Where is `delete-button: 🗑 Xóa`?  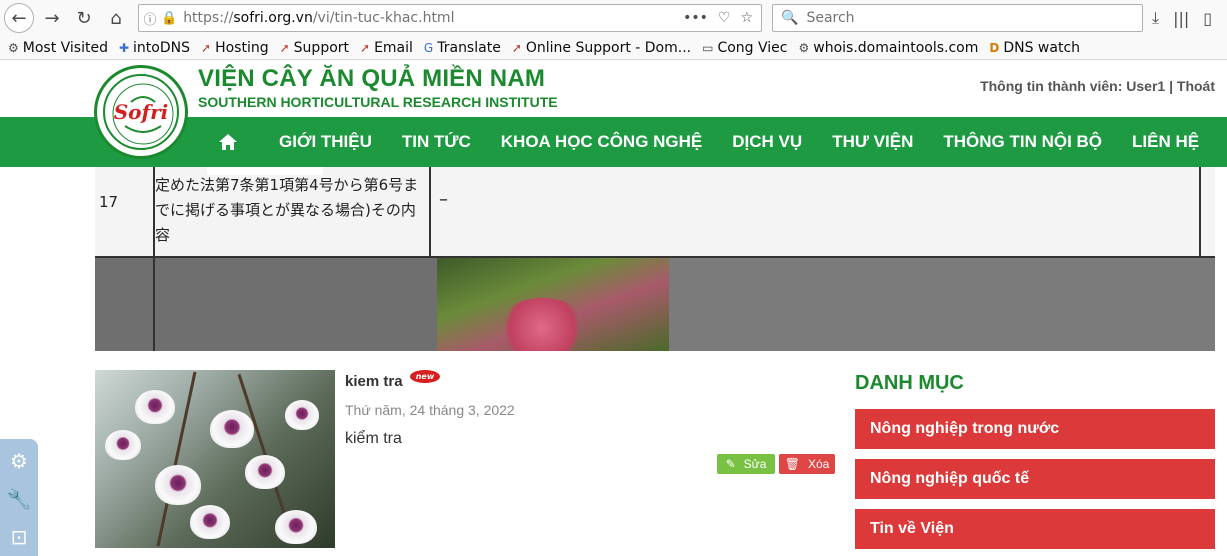 delete-button: 🗑 Xóa is located at coordinates (807, 464).